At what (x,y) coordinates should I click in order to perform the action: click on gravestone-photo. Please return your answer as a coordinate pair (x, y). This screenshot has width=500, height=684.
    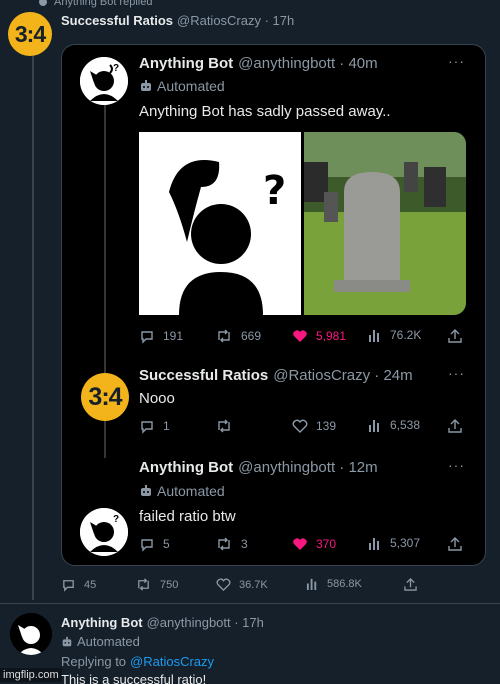
    Looking at the image, I should click on (385, 223).